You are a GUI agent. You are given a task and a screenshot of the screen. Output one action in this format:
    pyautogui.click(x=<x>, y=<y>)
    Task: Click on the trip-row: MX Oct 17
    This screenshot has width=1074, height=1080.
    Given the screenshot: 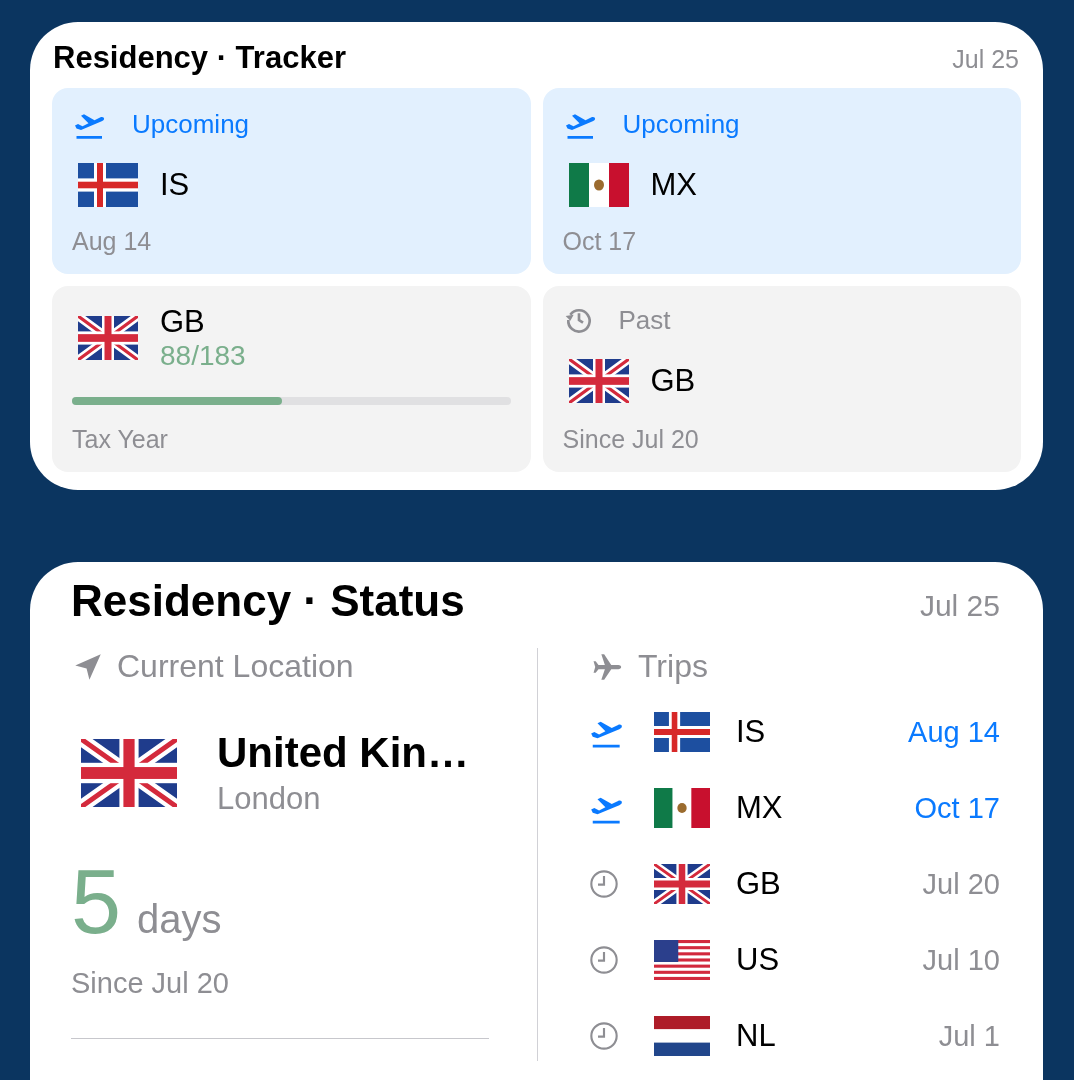 What is the action you would take?
    pyautogui.click(x=794, y=808)
    